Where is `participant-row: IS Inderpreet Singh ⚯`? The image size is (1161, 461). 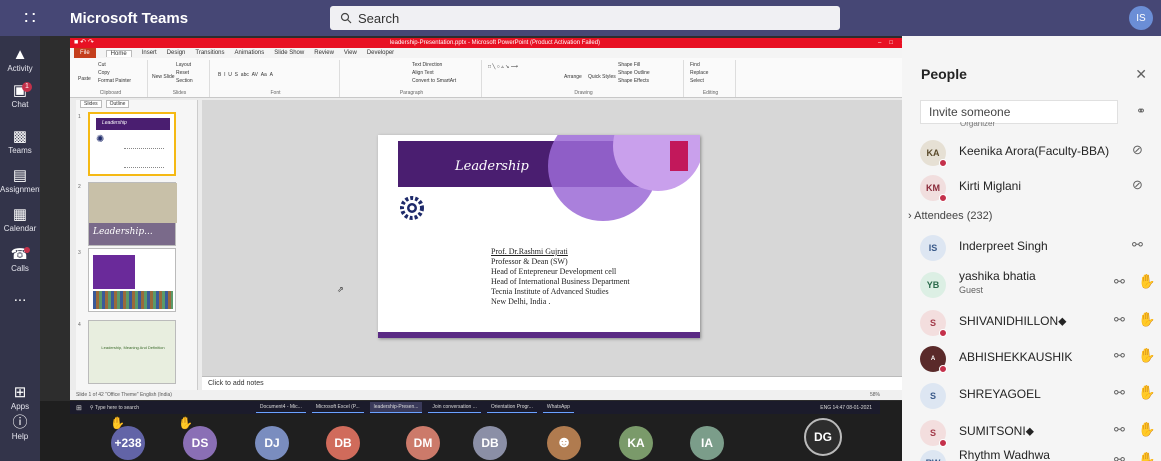
participant-row: IS Inderpreet Singh ⚯ is located at coordinates (1031, 247).